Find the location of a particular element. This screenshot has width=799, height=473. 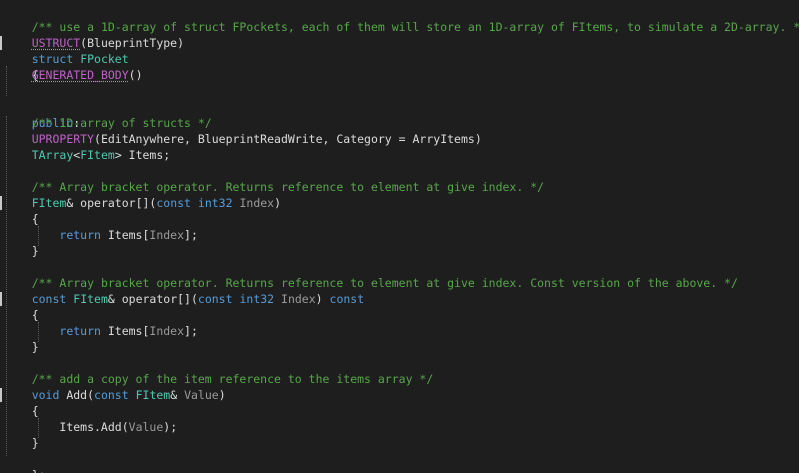

code-line-22: } is located at coordinates (21, 347).